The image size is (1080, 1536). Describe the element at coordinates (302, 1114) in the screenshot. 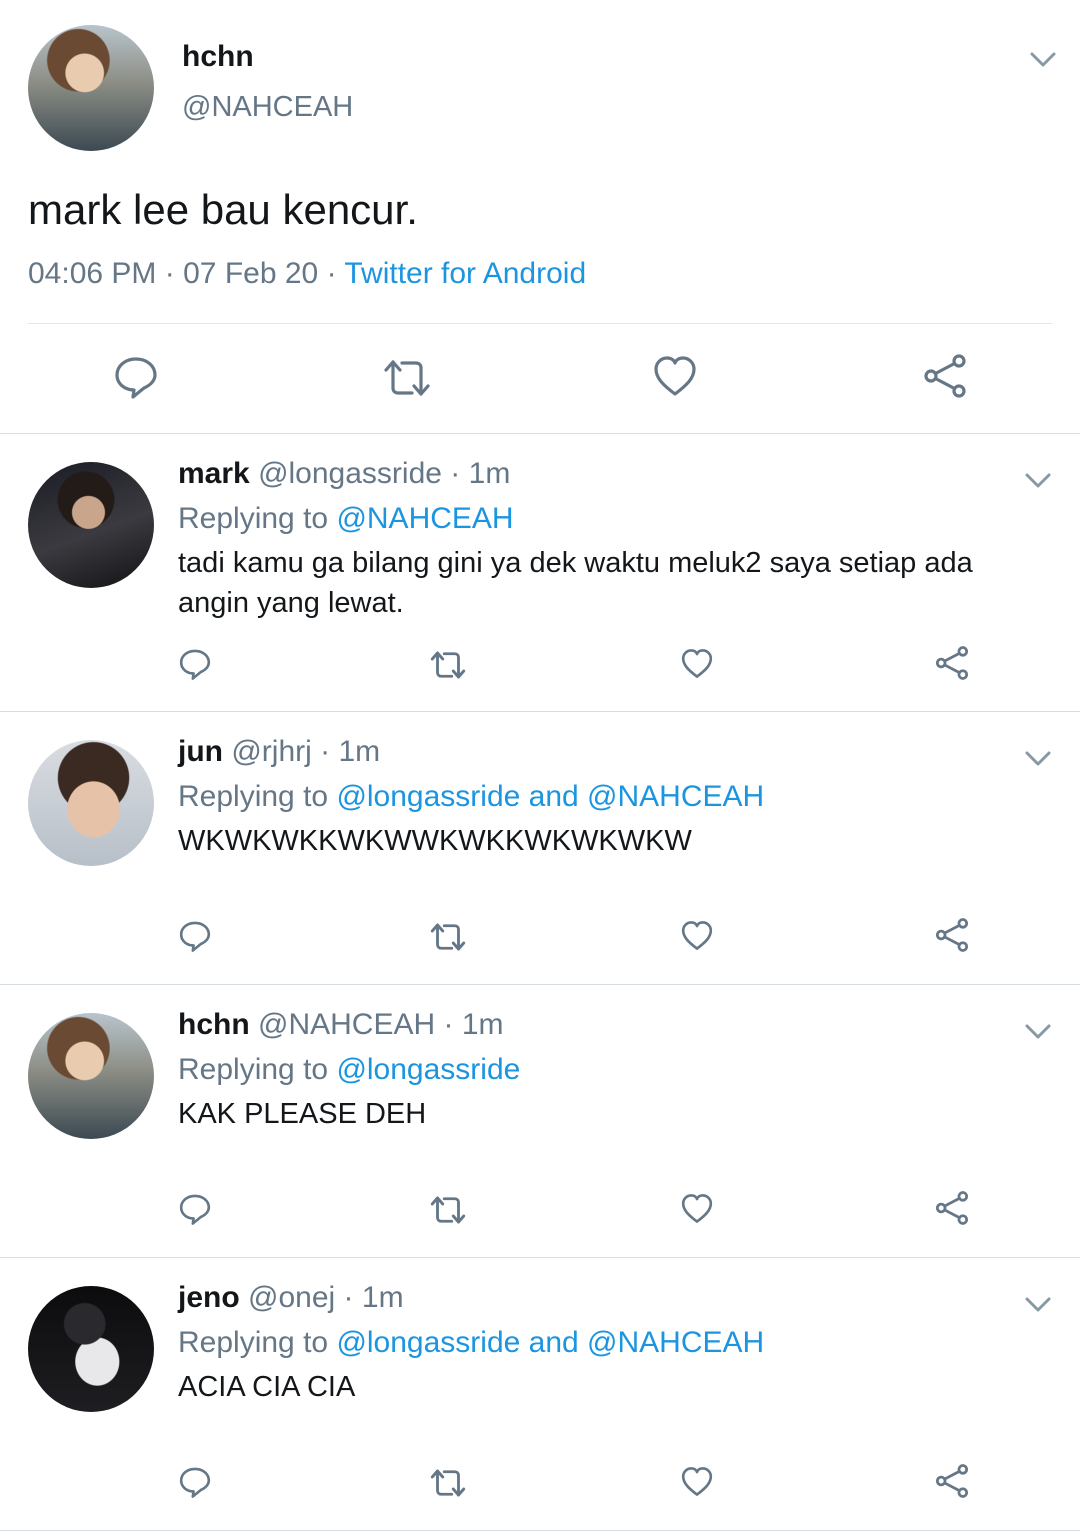

I see `reply-text: KAK PLEASE DEH` at that location.